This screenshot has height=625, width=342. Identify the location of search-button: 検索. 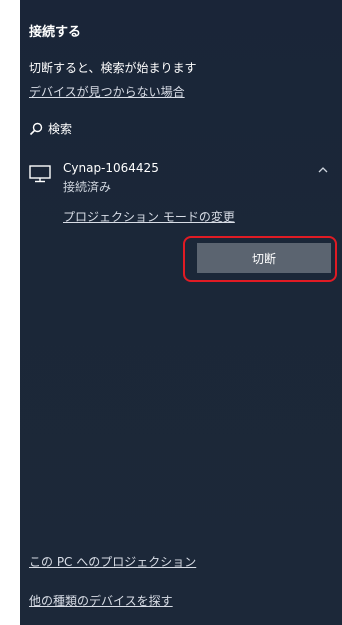
(50, 128).